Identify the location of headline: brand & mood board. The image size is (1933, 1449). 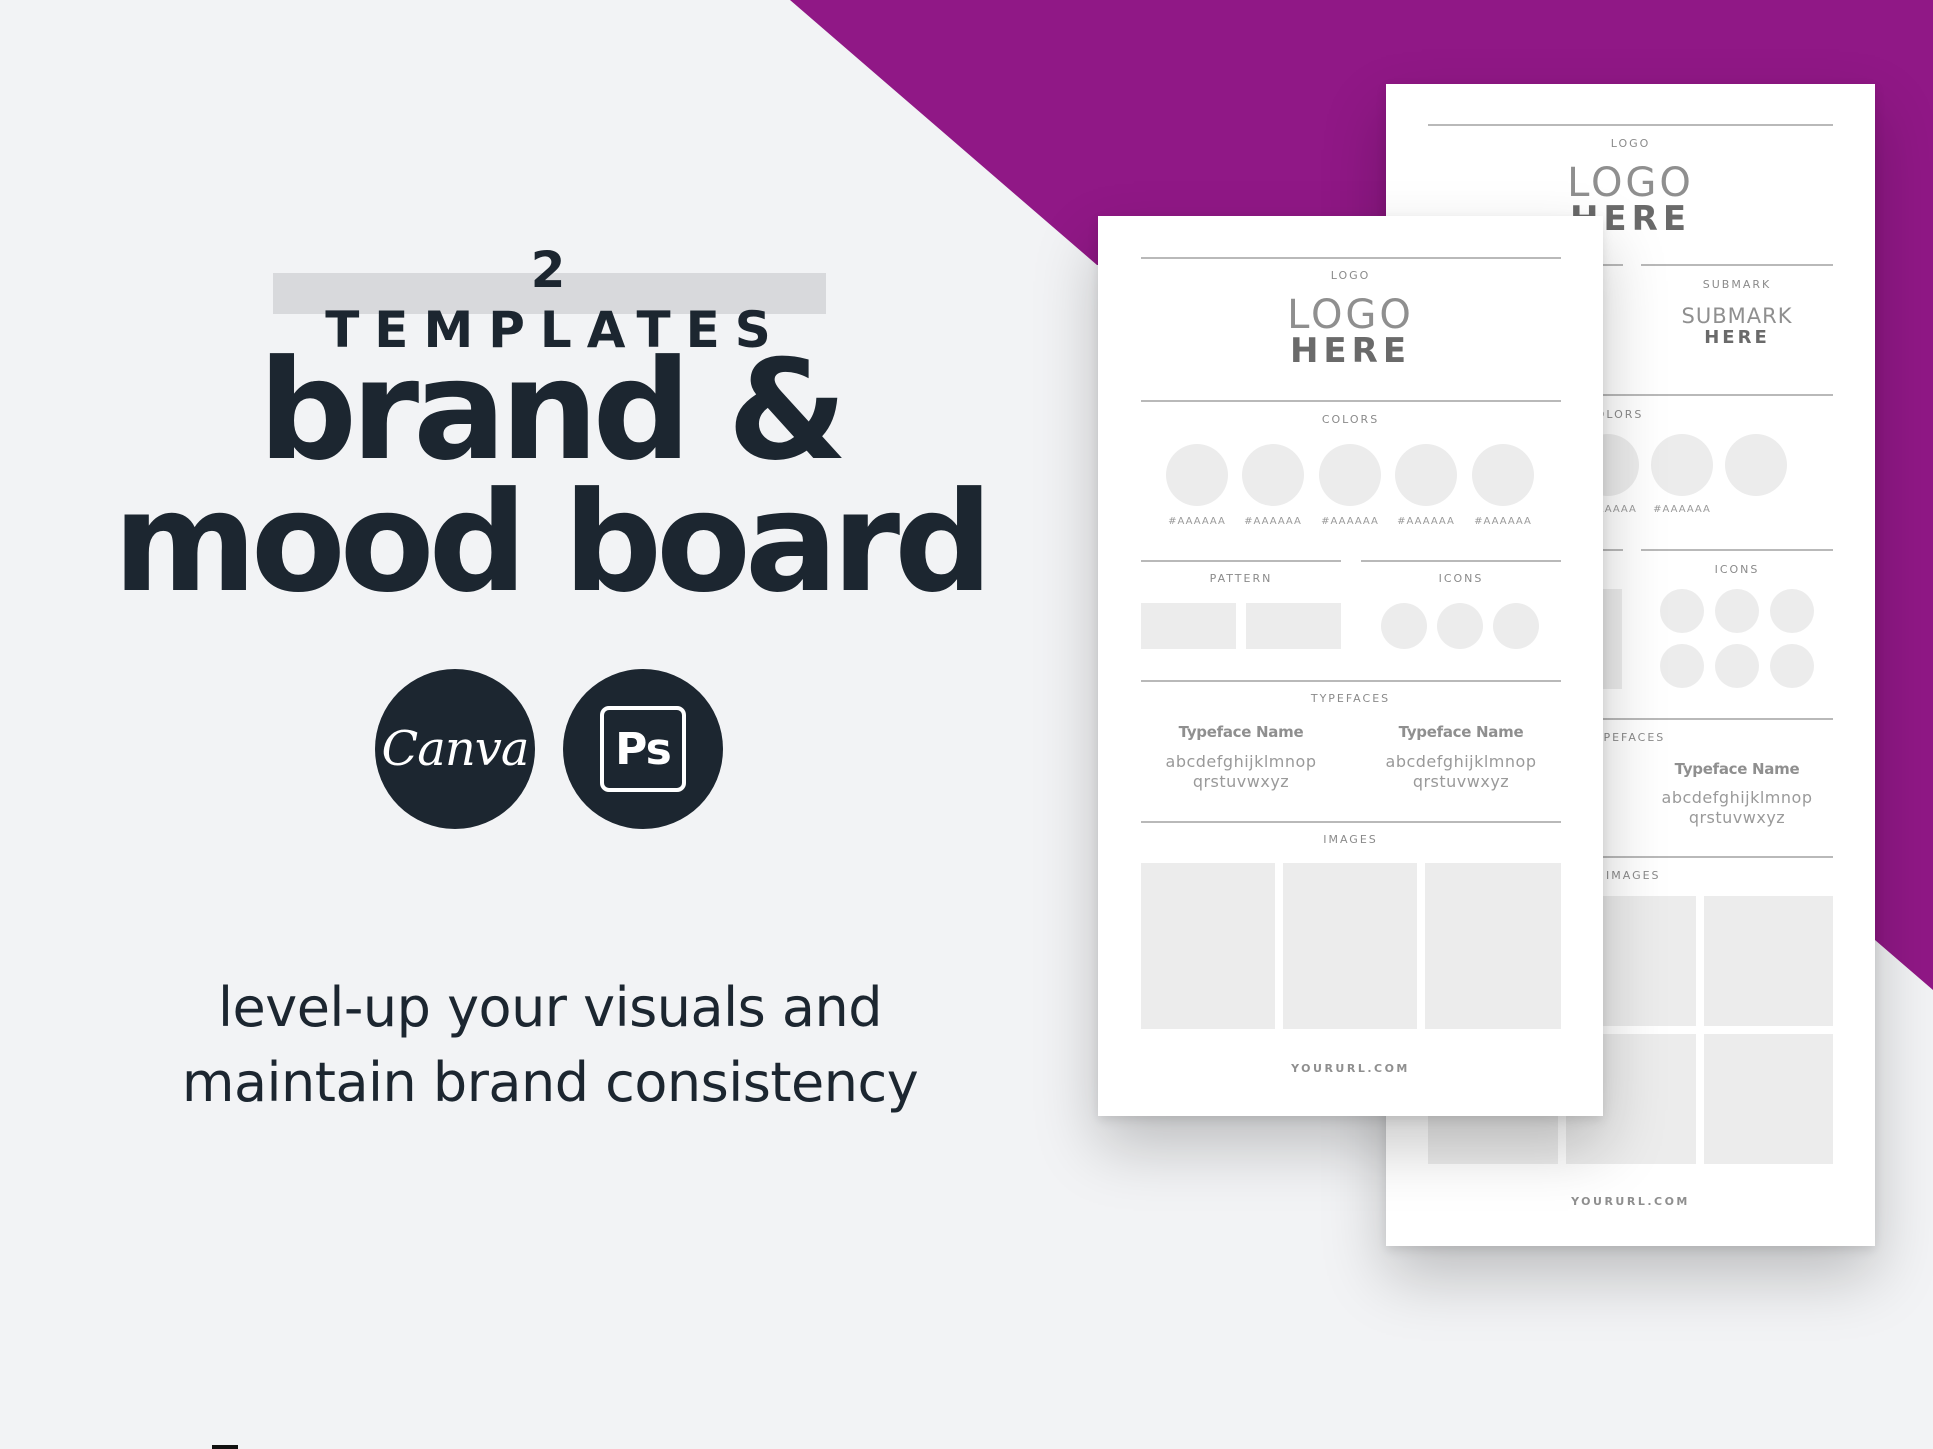
(550, 476).